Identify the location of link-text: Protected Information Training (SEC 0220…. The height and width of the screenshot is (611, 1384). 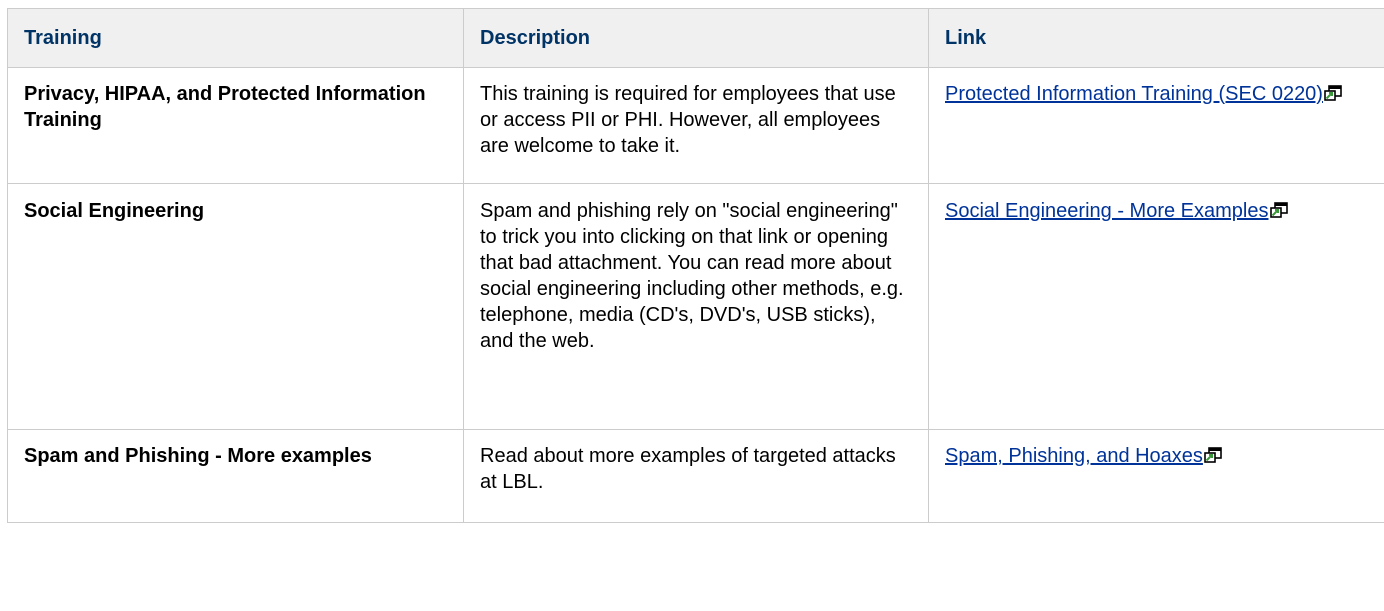
(1134, 94).